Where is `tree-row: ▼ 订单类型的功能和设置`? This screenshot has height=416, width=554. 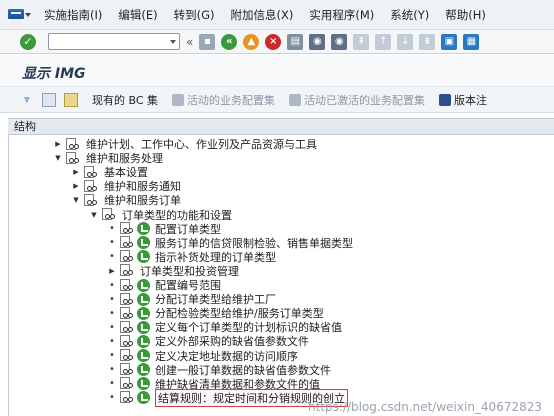 tree-row: ▼ 订单类型的功能和设置 is located at coordinates (281, 215).